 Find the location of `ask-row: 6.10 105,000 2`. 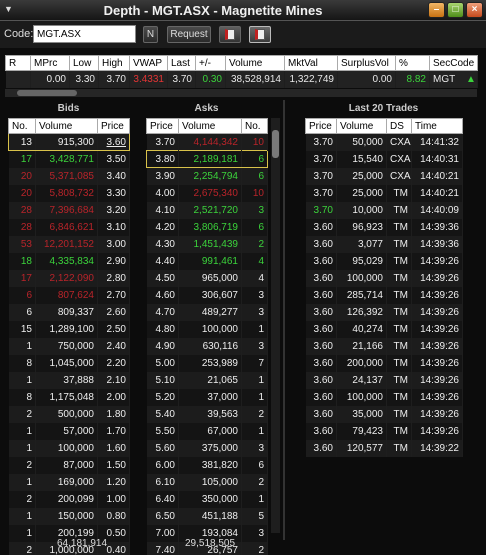

ask-row: 6.10 105,000 2 is located at coordinates (207, 482).